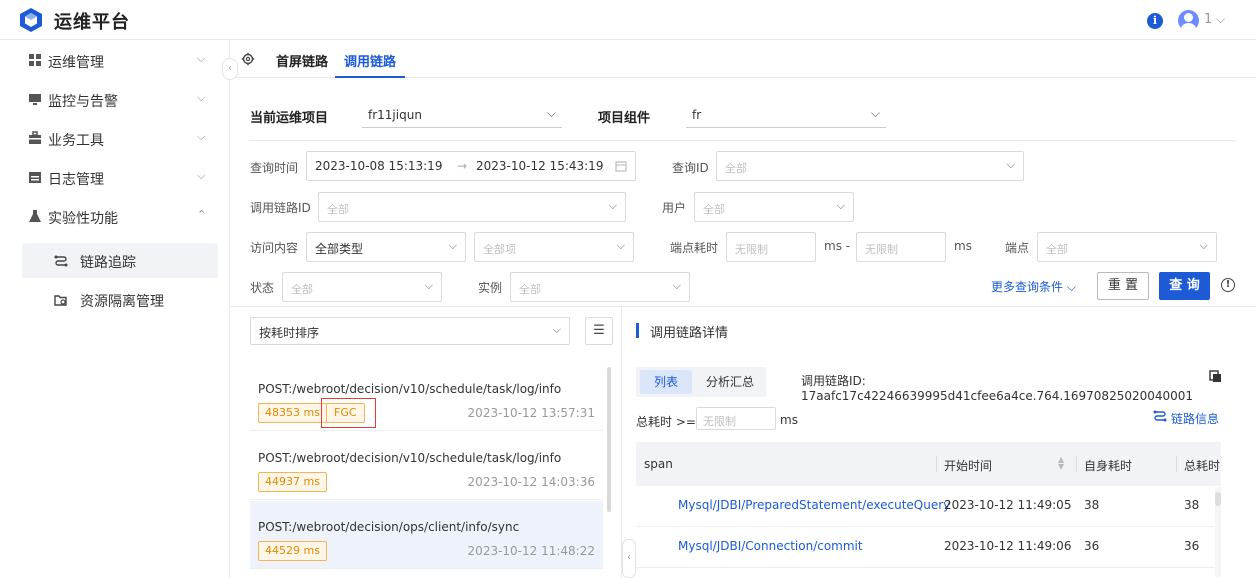  I want to click on monitor-icon, so click(35, 99).